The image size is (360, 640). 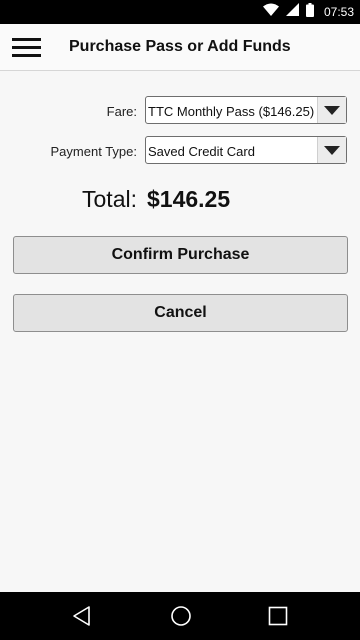 I want to click on total-value: $146.25, so click(x=189, y=199).